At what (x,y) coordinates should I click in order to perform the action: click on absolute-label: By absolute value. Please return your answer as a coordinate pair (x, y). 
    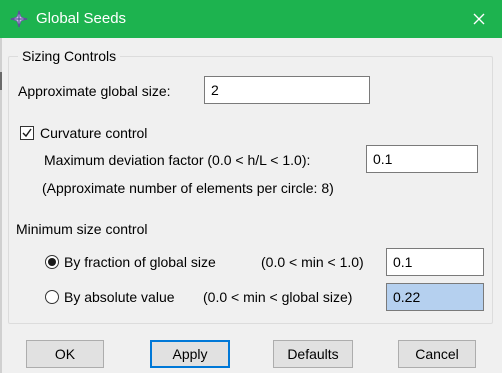
    Looking at the image, I should click on (119, 297).